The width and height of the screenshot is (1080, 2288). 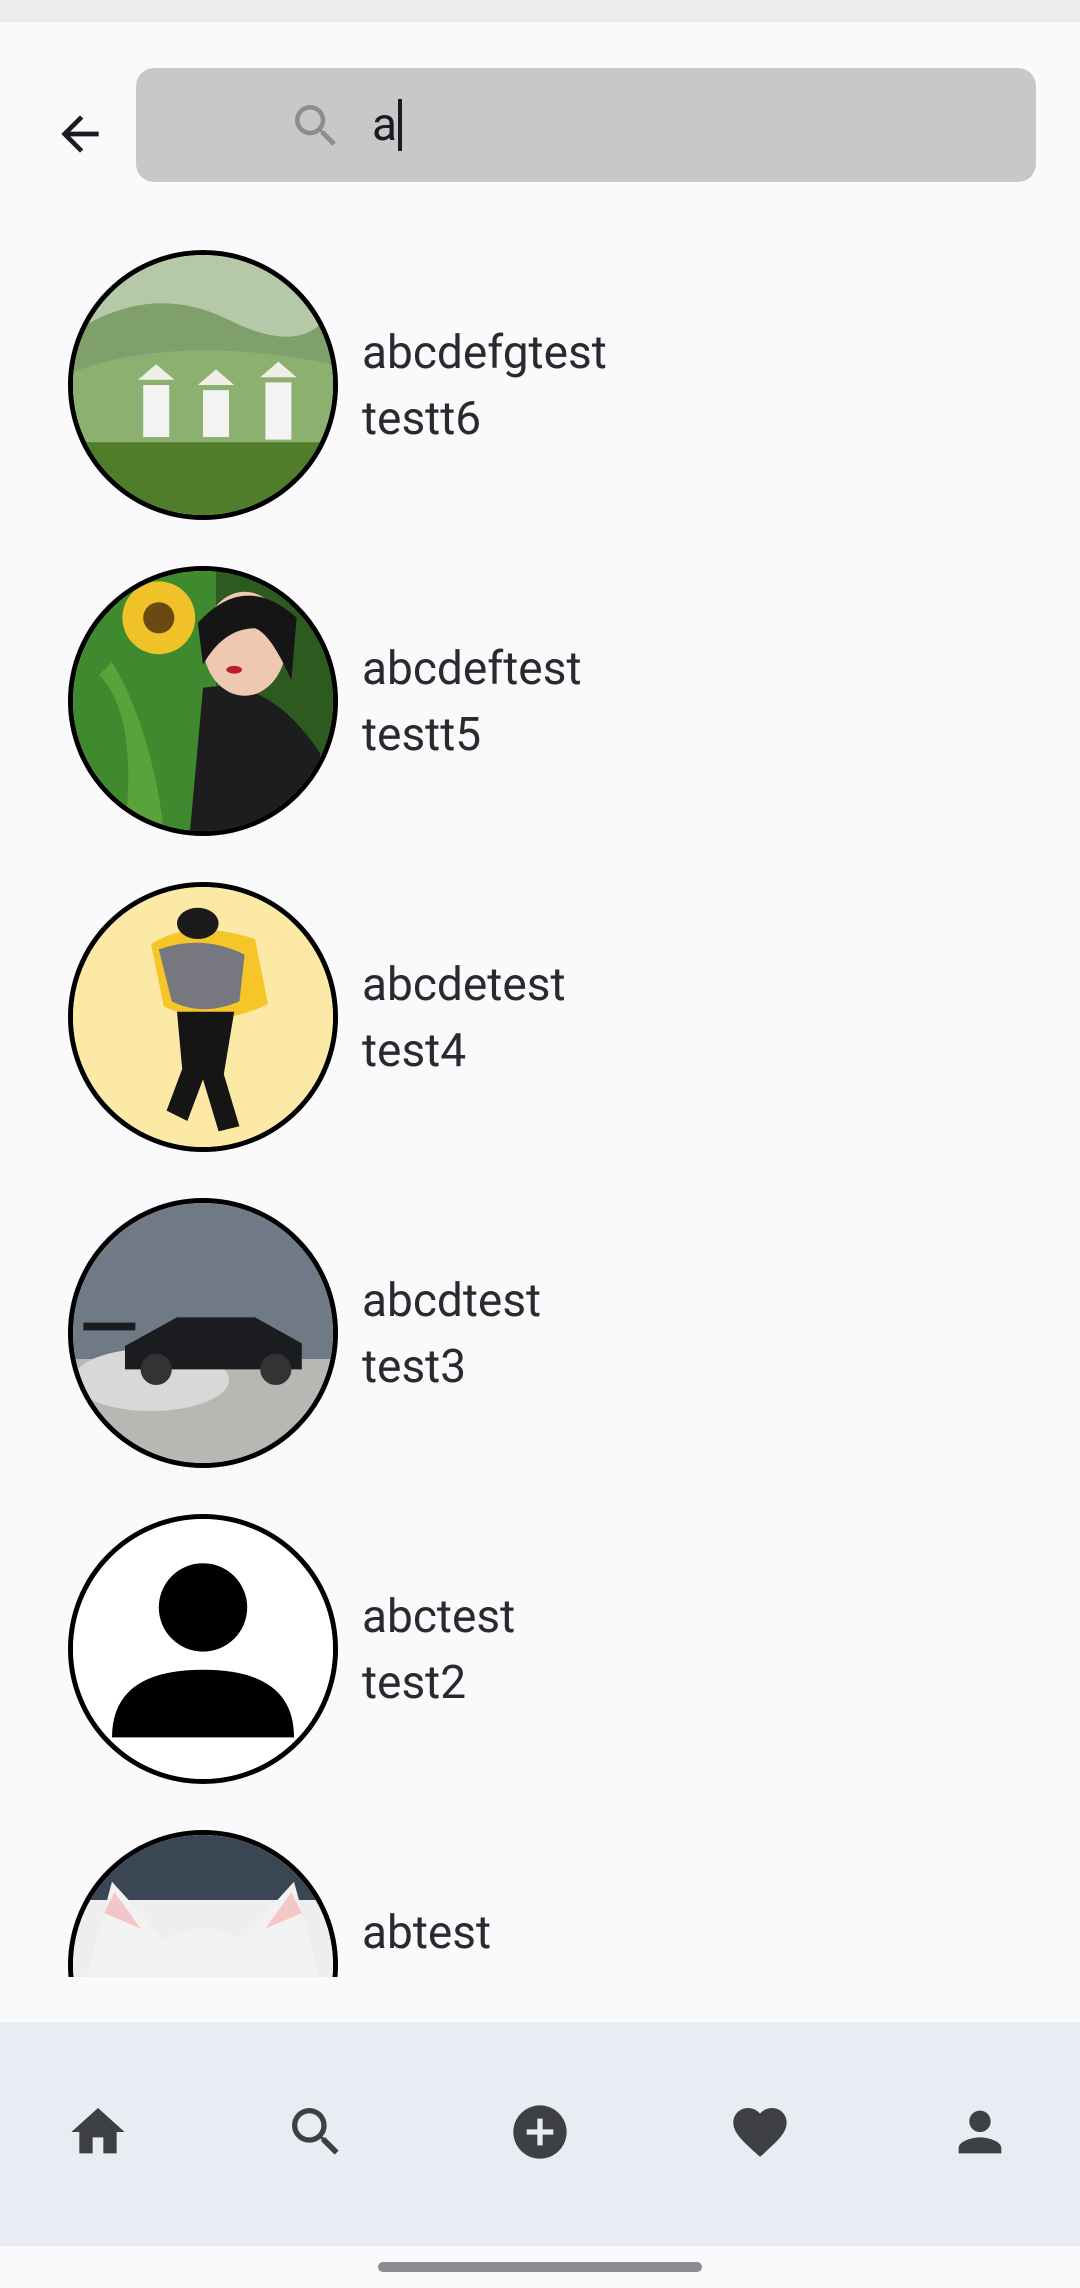 I want to click on status-bar, so click(x=540, y=11).